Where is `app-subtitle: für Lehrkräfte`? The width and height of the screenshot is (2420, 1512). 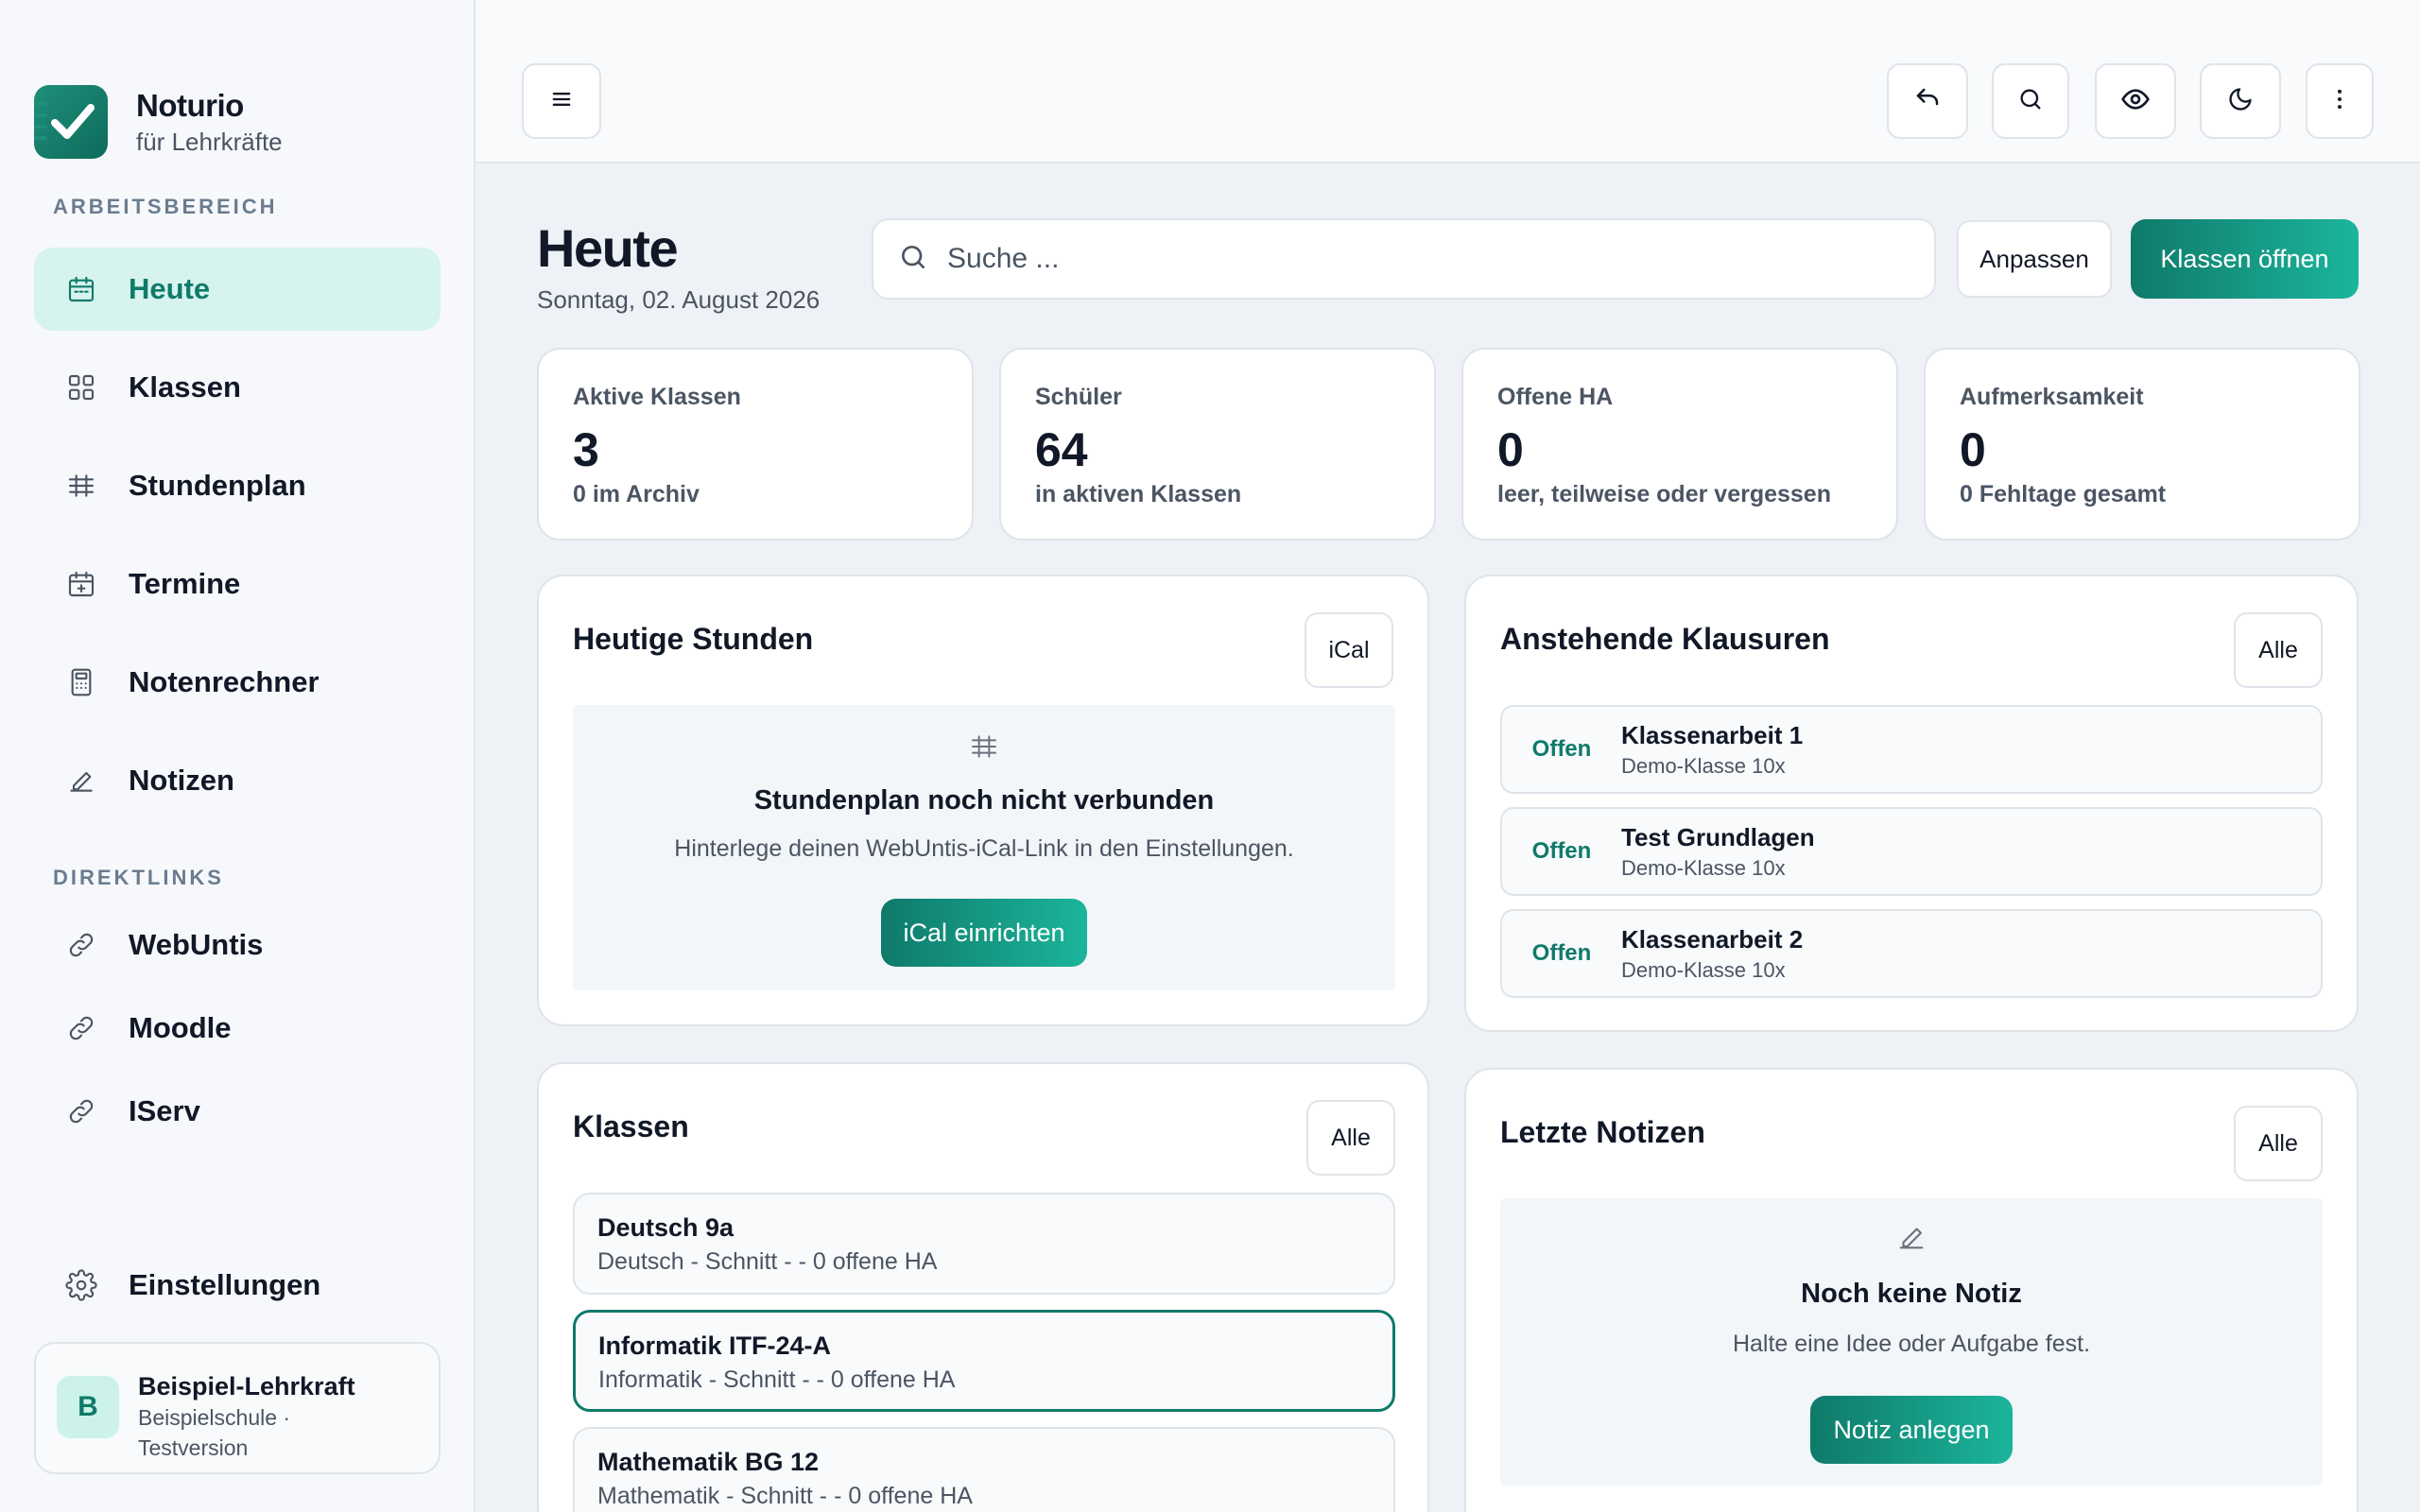
app-subtitle: für Lehrkräfte is located at coordinates (209, 141).